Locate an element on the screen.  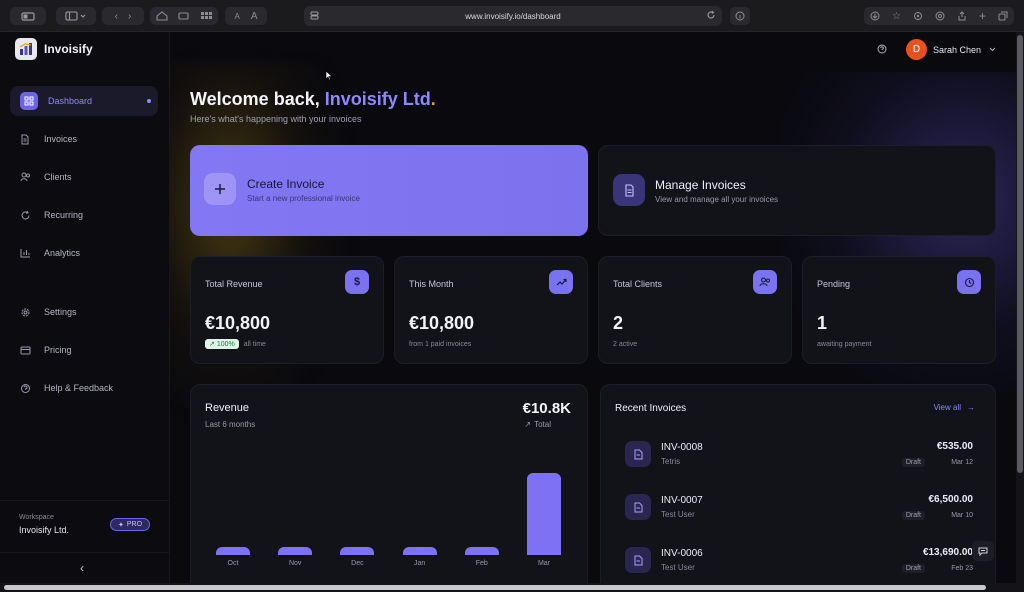
user-menu: D Sarah Chen is located at coordinates (951, 49).